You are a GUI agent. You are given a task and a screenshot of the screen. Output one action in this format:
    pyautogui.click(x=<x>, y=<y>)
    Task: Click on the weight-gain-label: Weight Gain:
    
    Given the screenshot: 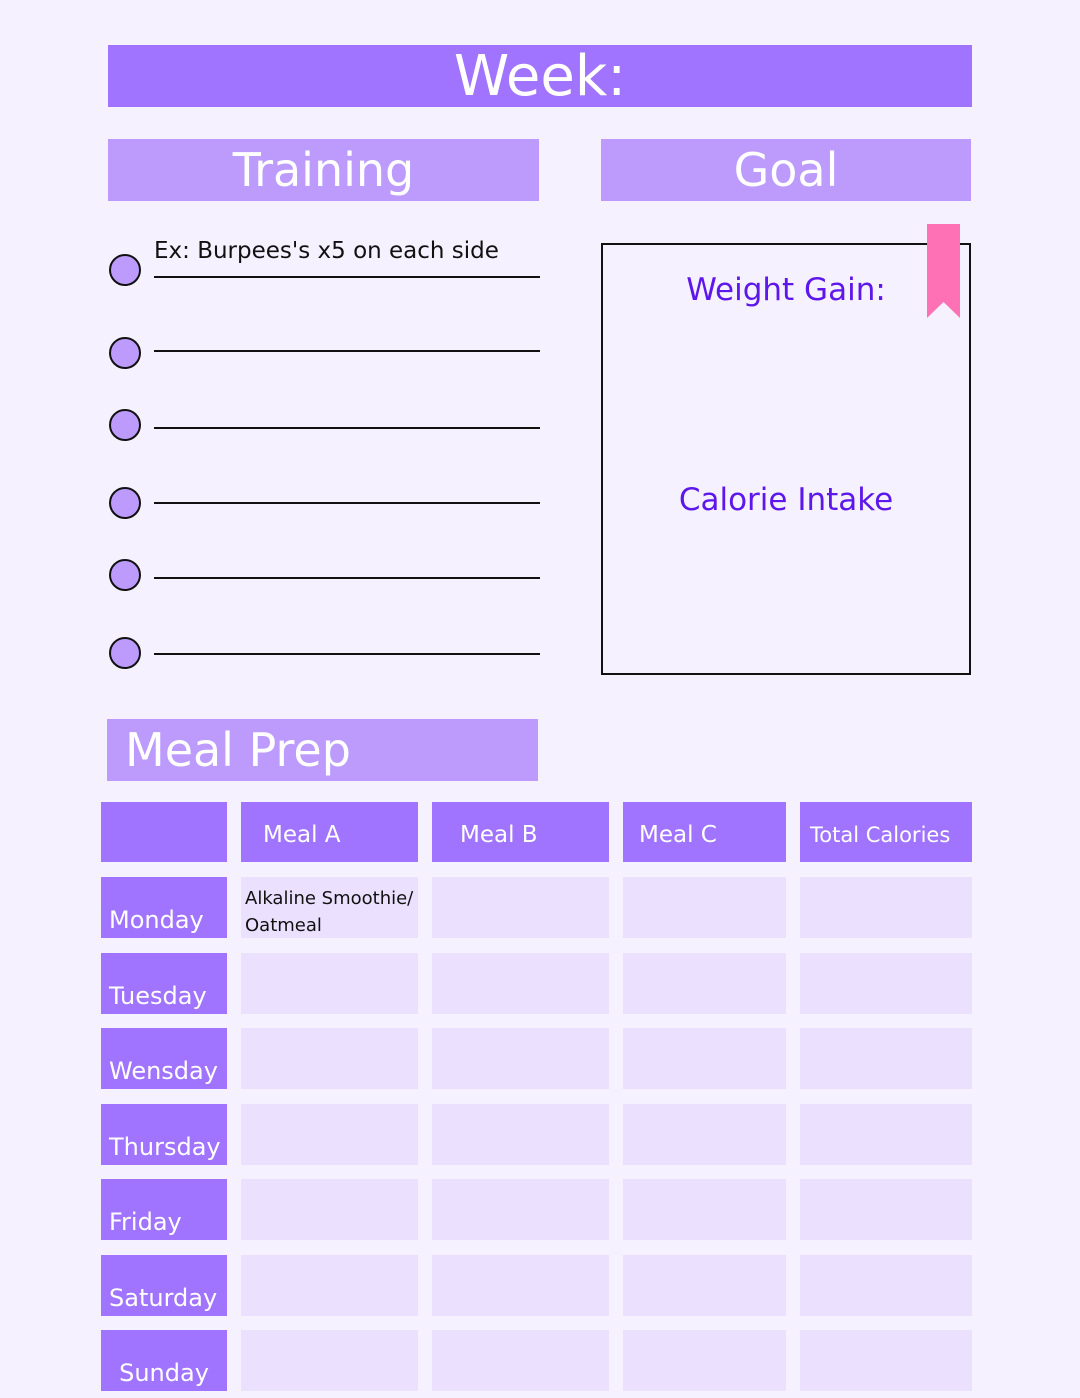 What is the action you would take?
    pyautogui.click(x=786, y=290)
    